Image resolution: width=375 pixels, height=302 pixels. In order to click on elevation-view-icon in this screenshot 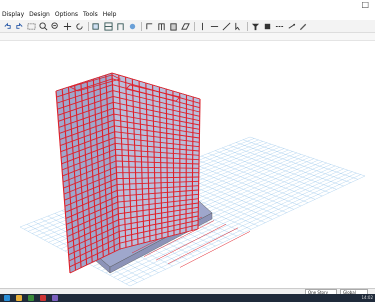, I will do `click(120, 26)`.